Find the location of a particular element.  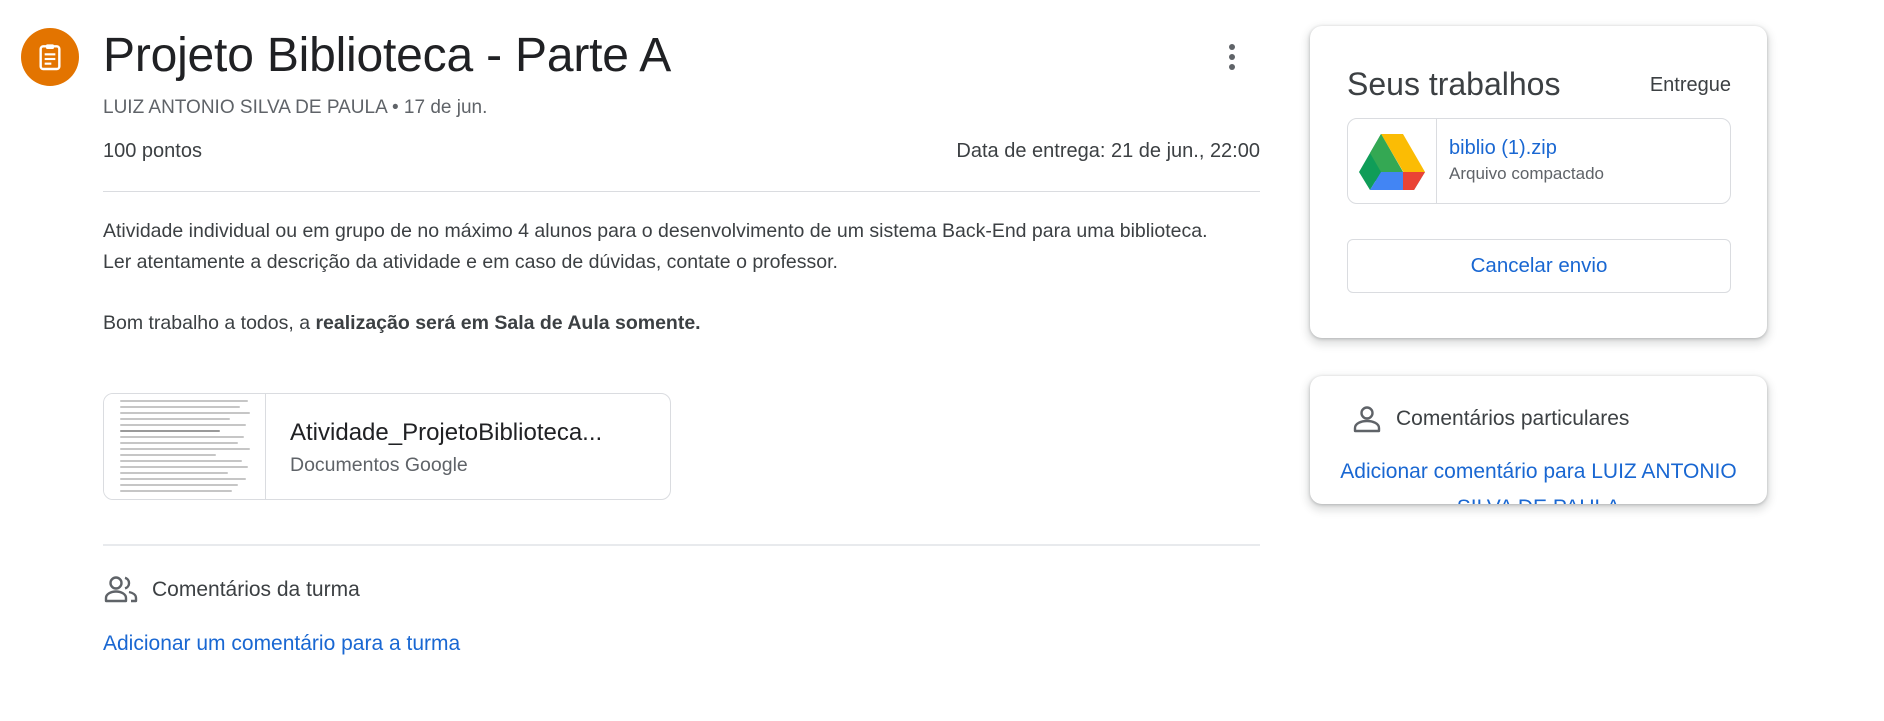

header-divider is located at coordinates (681, 191).